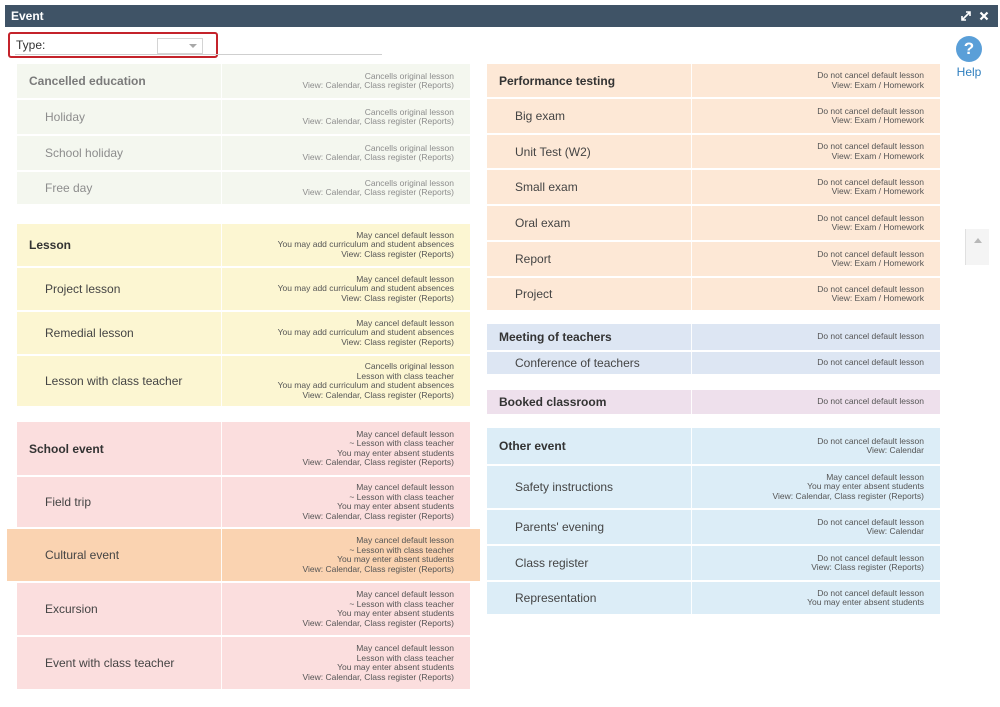 The image size is (1000, 707). I want to click on event-type-label: Excursion, so click(71, 609).